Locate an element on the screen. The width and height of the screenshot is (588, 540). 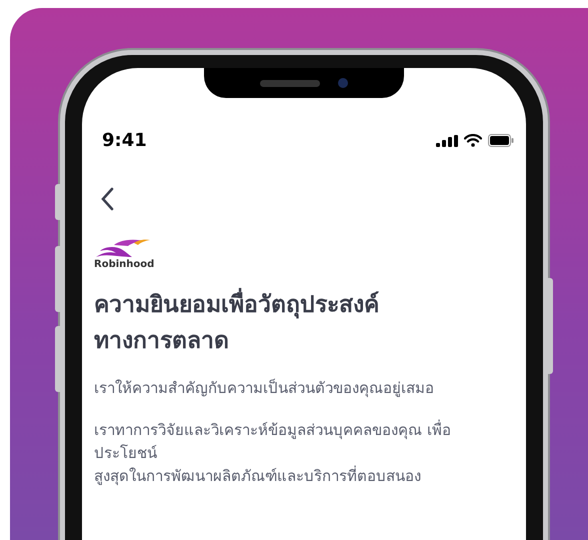
logo-icon is located at coordinates (123, 248).